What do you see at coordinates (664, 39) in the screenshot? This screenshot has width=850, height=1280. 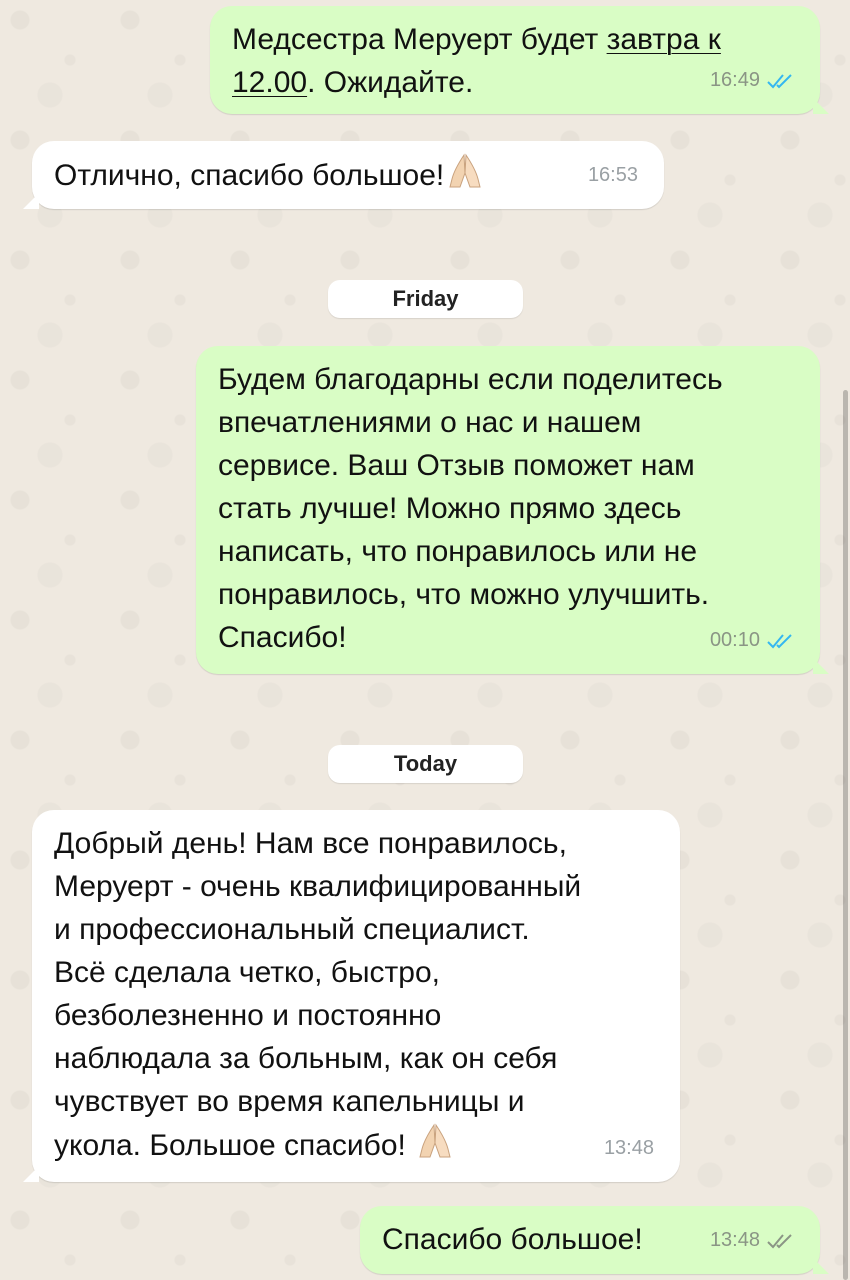 I see `message-link: завтра к` at bounding box center [664, 39].